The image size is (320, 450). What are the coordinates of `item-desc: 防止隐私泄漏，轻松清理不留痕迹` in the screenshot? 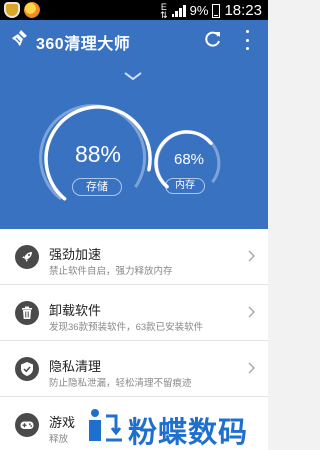 It's located at (120, 383).